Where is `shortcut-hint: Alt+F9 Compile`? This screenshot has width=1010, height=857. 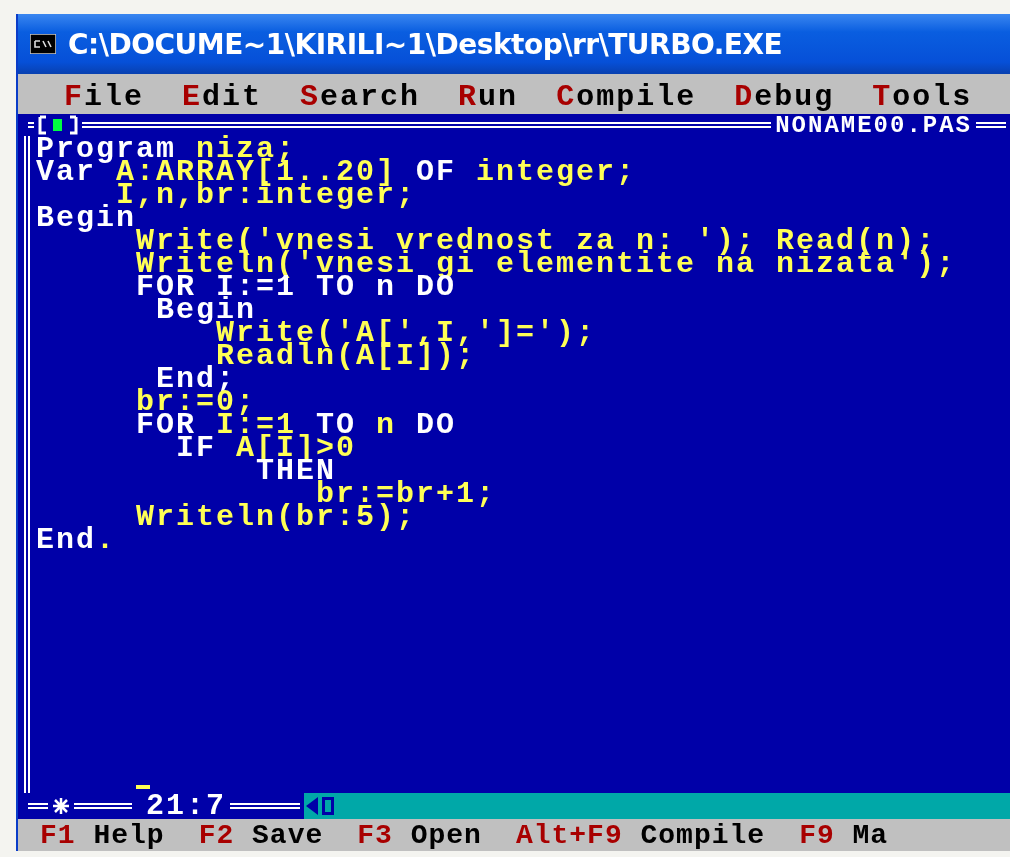 shortcut-hint: Alt+F9 Compile is located at coordinates (640, 835).